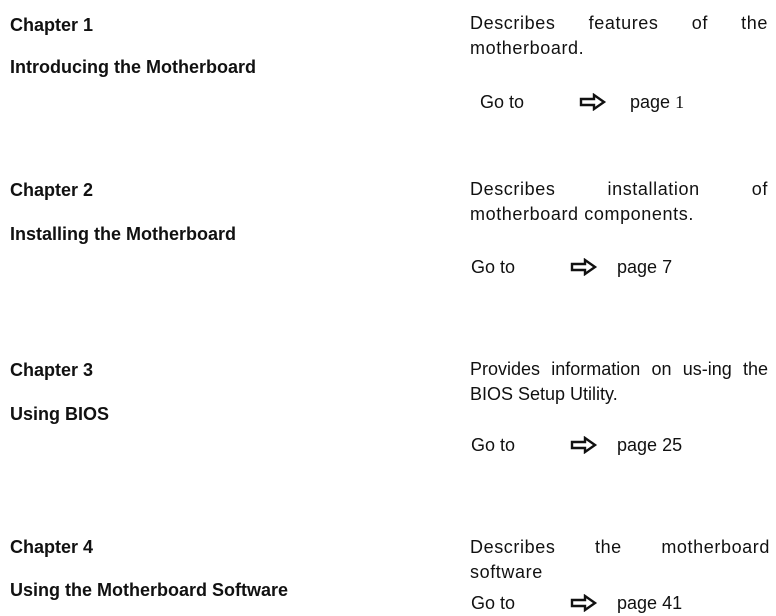 Image resolution: width=776 pixels, height=616 pixels. Describe the element at coordinates (672, 603) in the screenshot. I see `page-number: 41` at that location.